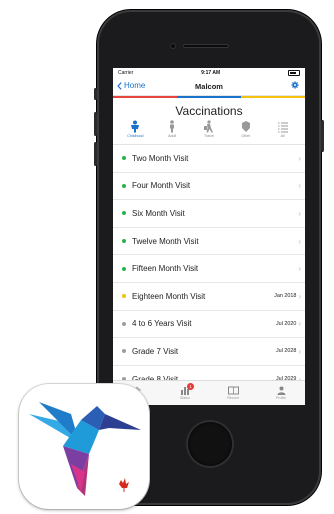 The width and height of the screenshot is (334, 514). I want to click on clock-label: 9:17 AM, so click(211, 73).